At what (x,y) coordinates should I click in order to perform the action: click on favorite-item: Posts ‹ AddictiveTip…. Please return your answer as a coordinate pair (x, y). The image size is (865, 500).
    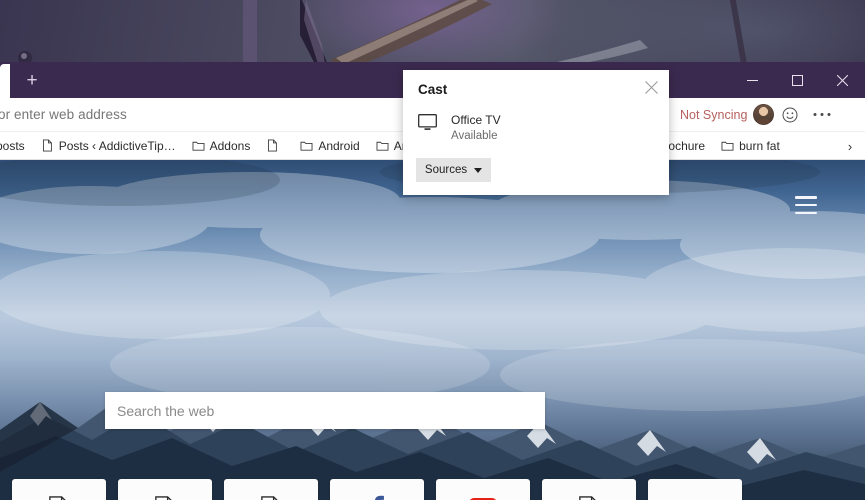
    Looking at the image, I should click on (108, 146).